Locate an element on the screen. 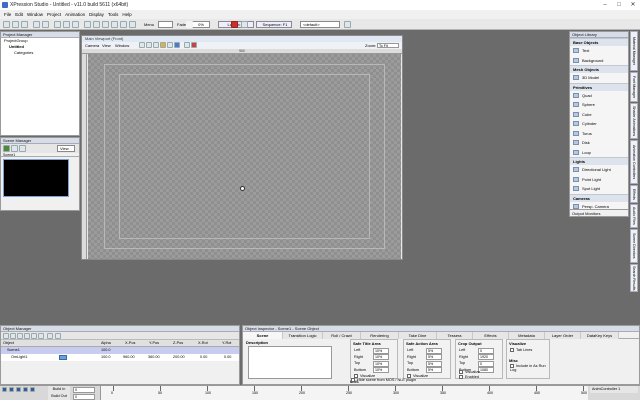 This screenshot has height=400, width=640. menu-item: Project is located at coordinates (54, 14).